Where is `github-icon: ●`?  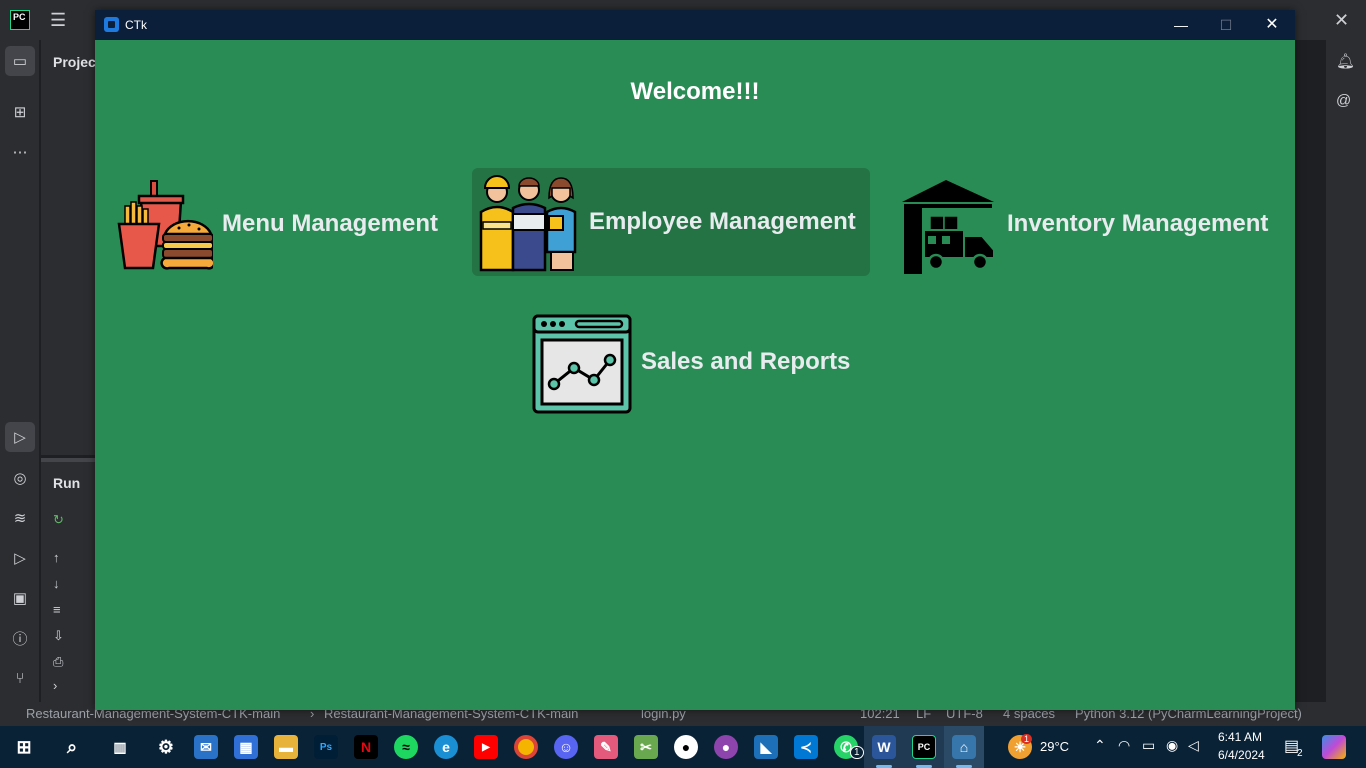
github-icon: ● is located at coordinates (686, 747).